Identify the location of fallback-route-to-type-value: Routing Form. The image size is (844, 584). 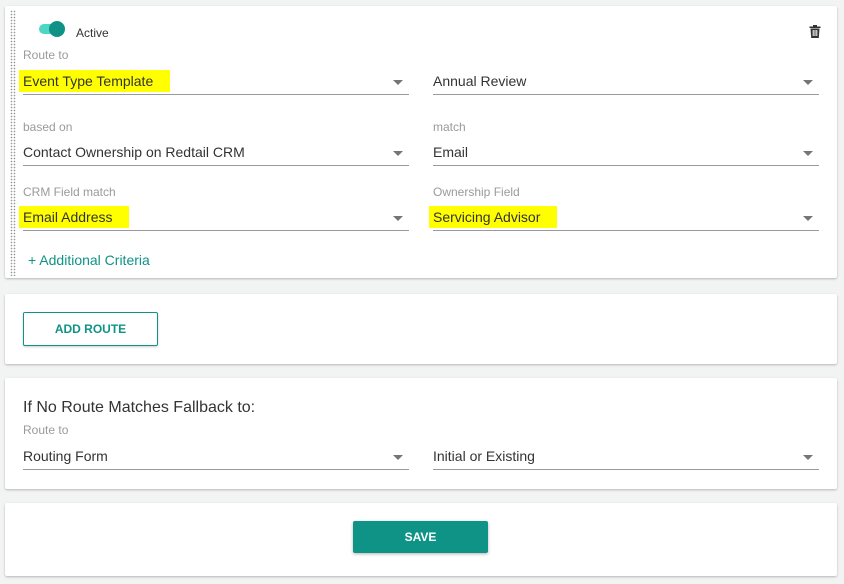
(65, 456).